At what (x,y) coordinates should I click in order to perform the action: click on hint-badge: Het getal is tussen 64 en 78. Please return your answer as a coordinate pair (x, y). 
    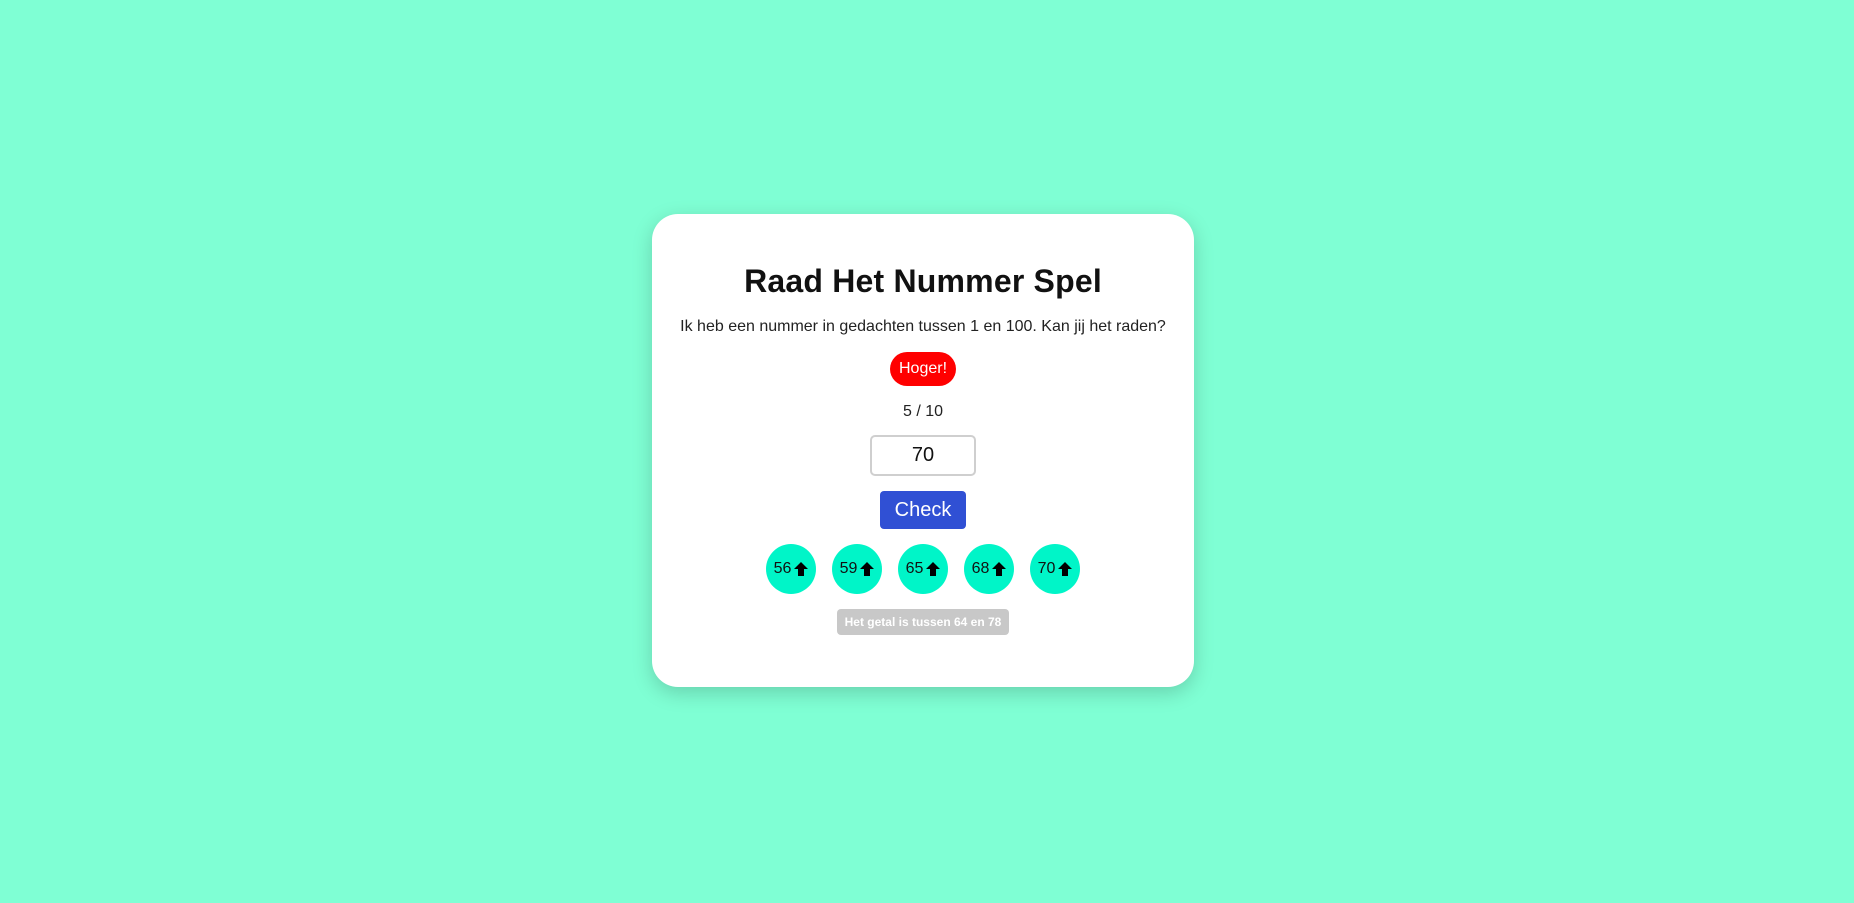
    Looking at the image, I should click on (923, 622).